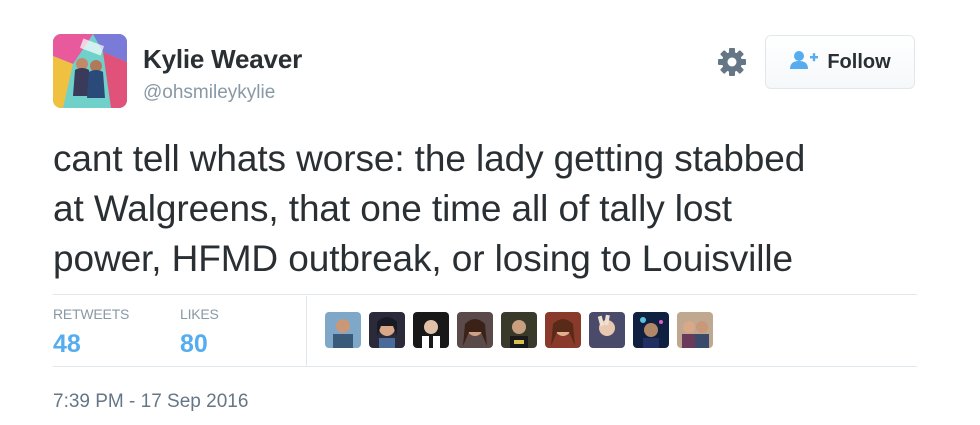  Describe the element at coordinates (222, 59) in the screenshot. I see `user-display-name: Kylie Weaver` at that location.